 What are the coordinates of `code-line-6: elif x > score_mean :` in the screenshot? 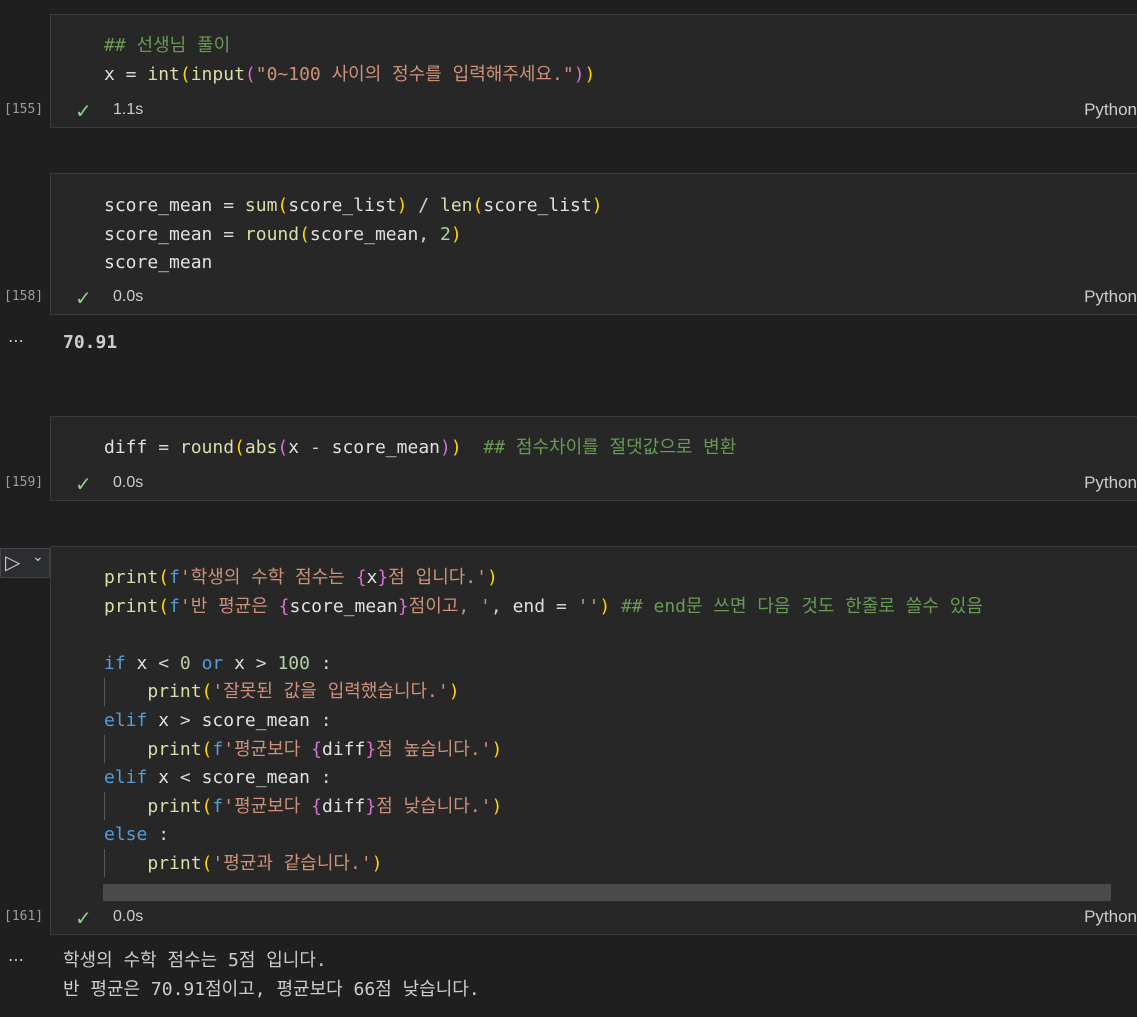 It's located at (218, 720).